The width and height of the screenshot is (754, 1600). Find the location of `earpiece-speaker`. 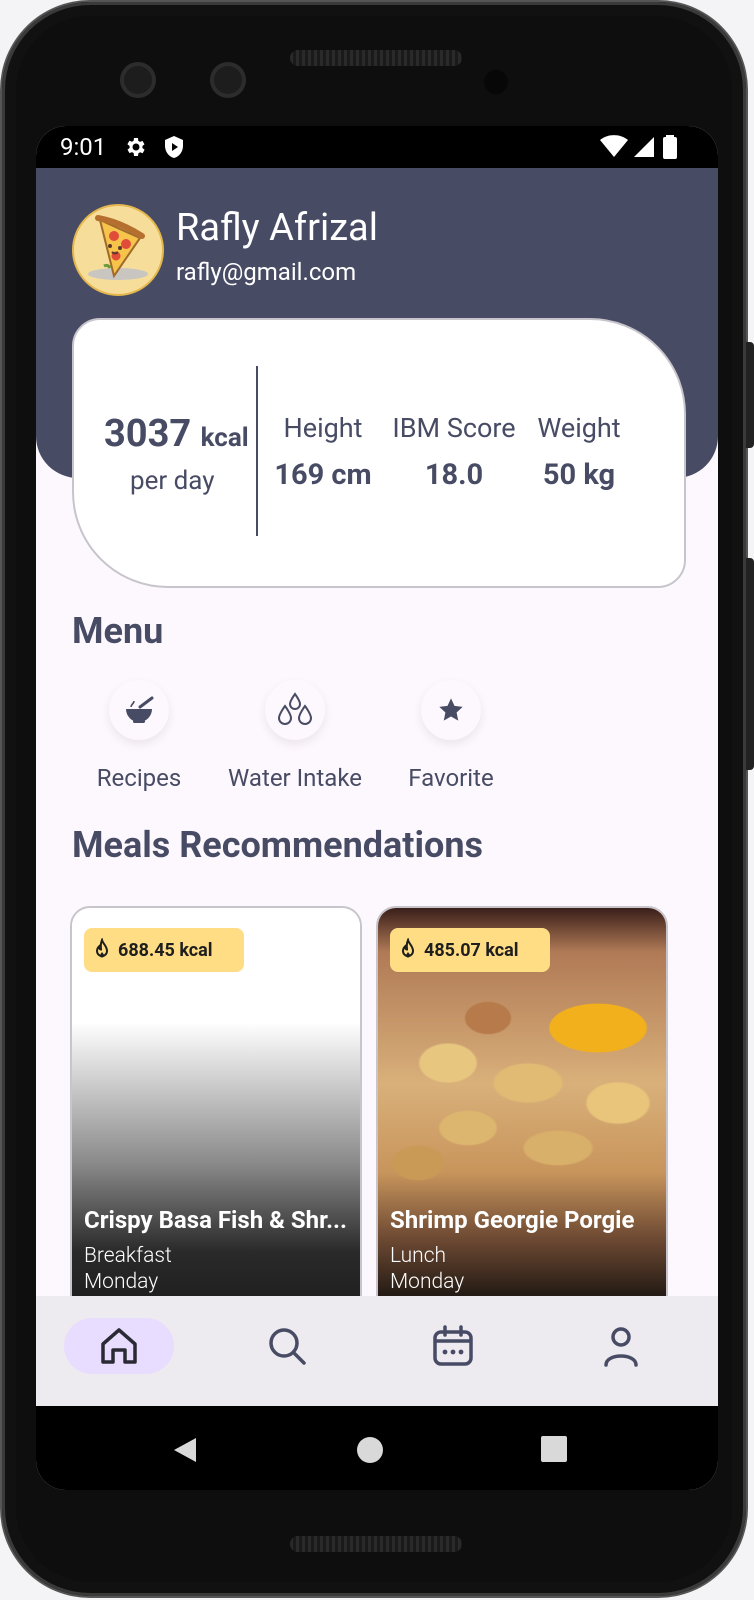

earpiece-speaker is located at coordinates (376, 58).